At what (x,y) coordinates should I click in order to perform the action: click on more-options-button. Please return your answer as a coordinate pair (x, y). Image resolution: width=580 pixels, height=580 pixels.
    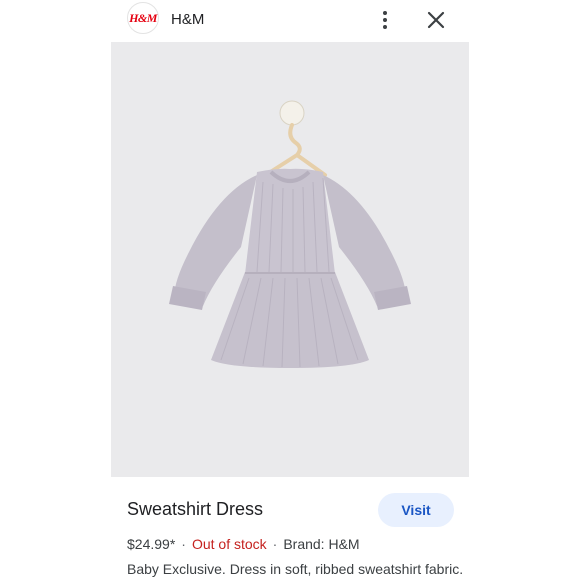
    Looking at the image, I should click on (385, 20).